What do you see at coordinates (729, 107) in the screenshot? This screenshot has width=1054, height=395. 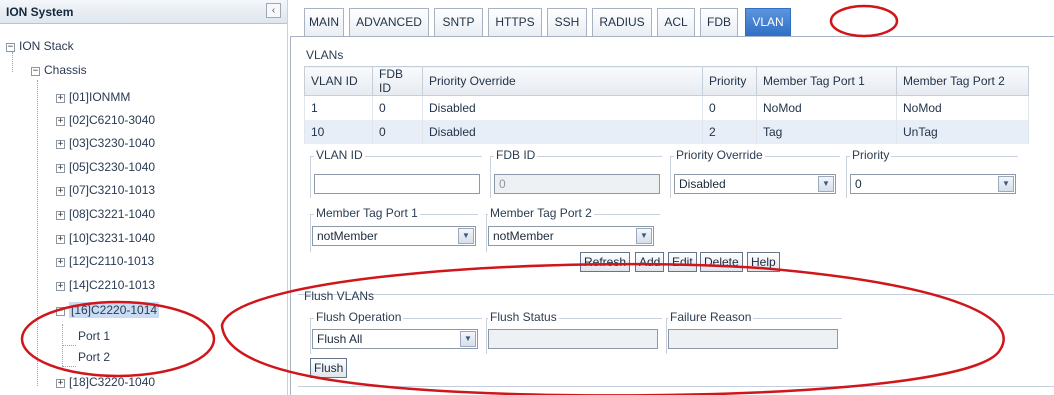 I see `cell-priority: 0` at bounding box center [729, 107].